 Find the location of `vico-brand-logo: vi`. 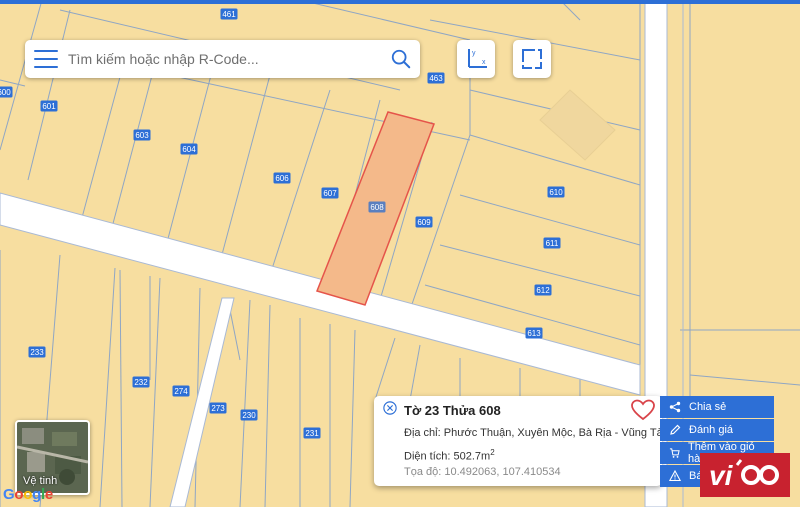

vico-brand-logo: vi is located at coordinates (745, 475).